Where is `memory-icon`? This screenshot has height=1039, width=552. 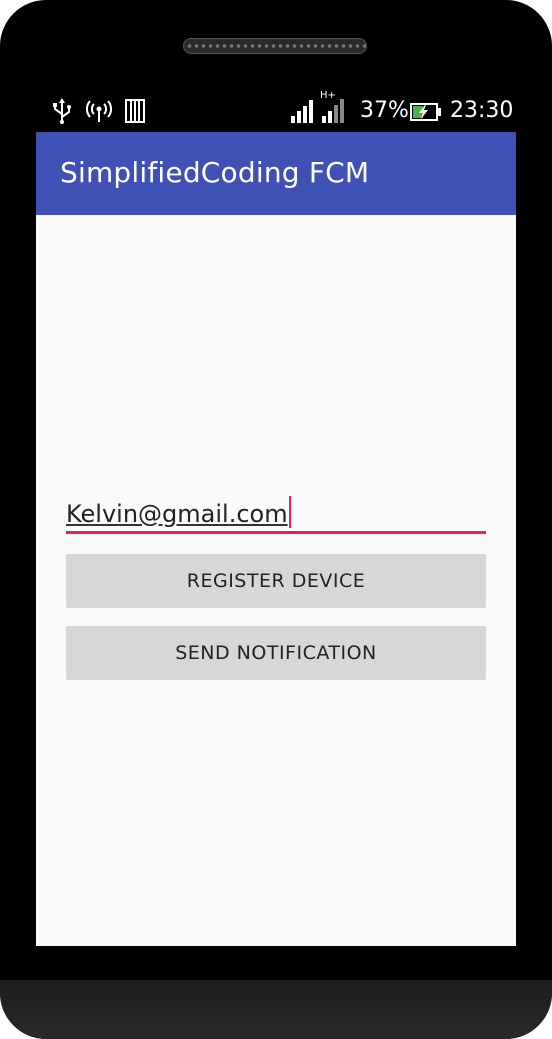
memory-icon is located at coordinates (135, 113).